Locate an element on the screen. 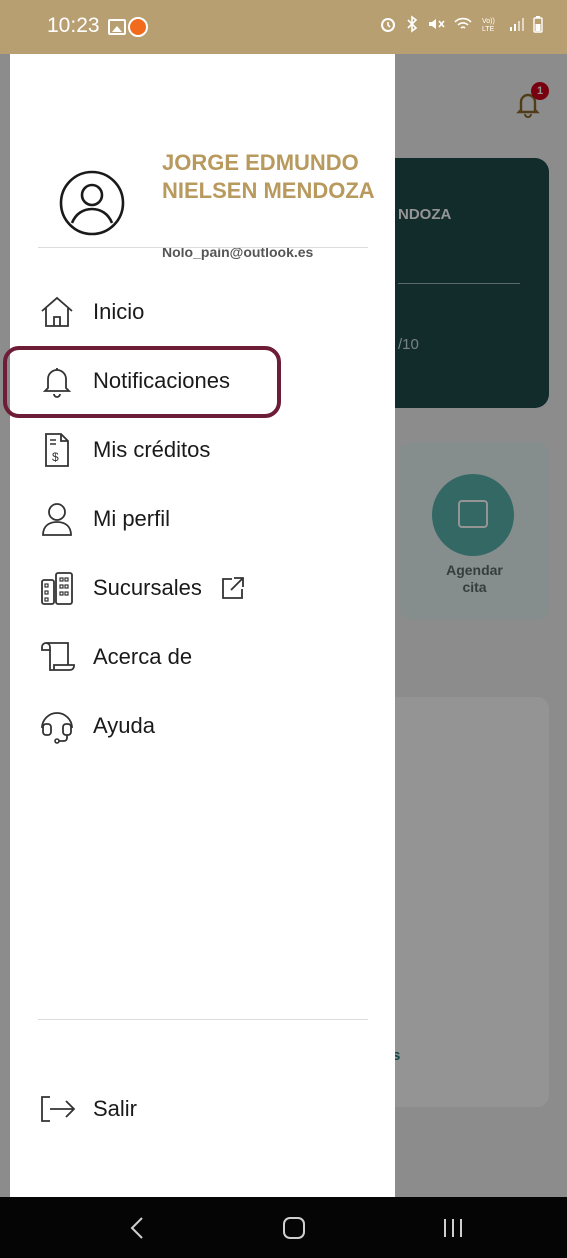  volte-icon: Vo))LTE is located at coordinates (488, 25).